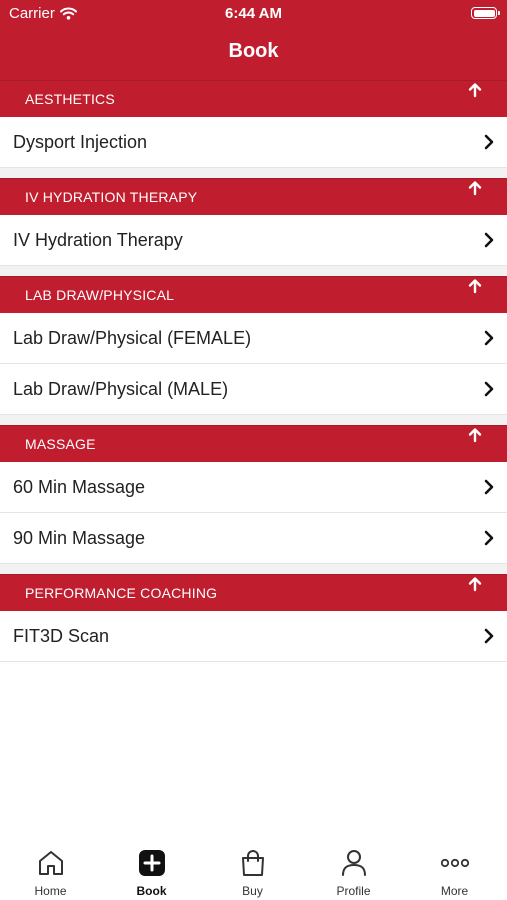 The image size is (507, 900). I want to click on status-time: 6:44 AM, so click(253, 13).